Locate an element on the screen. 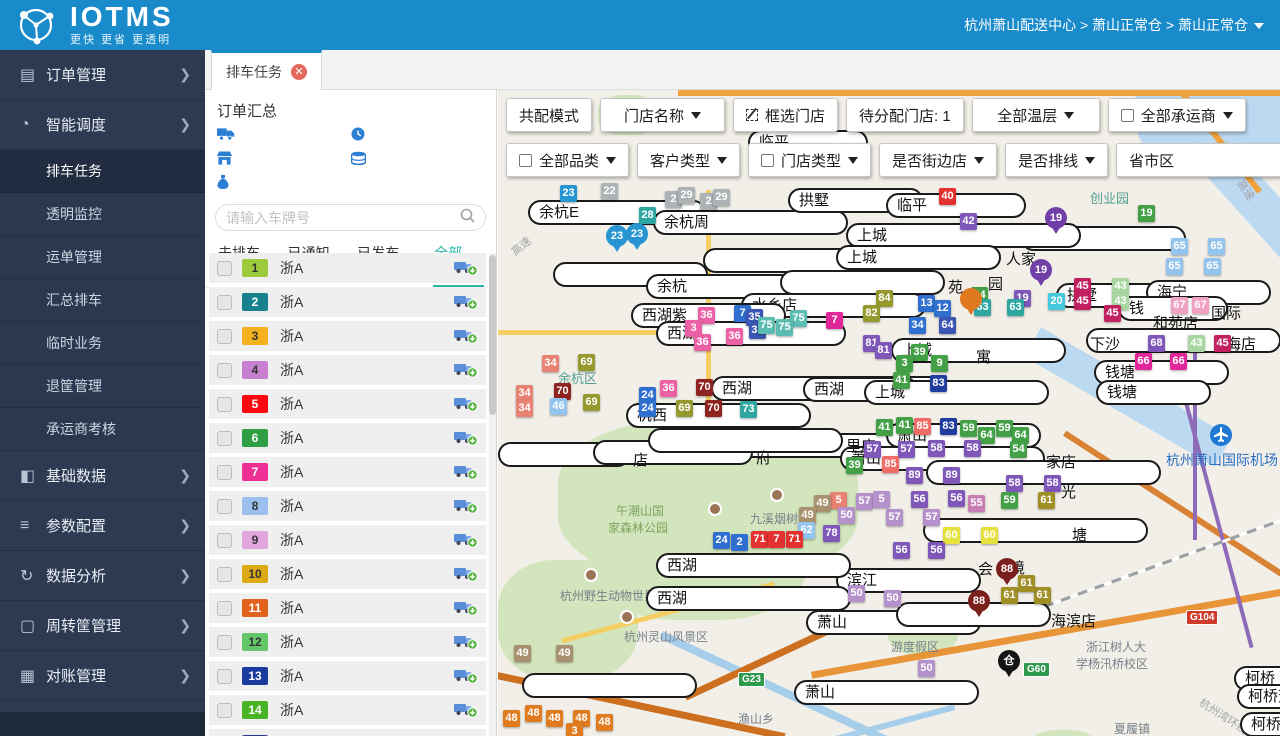 This screenshot has height=736, width=1280. warehouse-pin: 仓 is located at coordinates (1009, 663).